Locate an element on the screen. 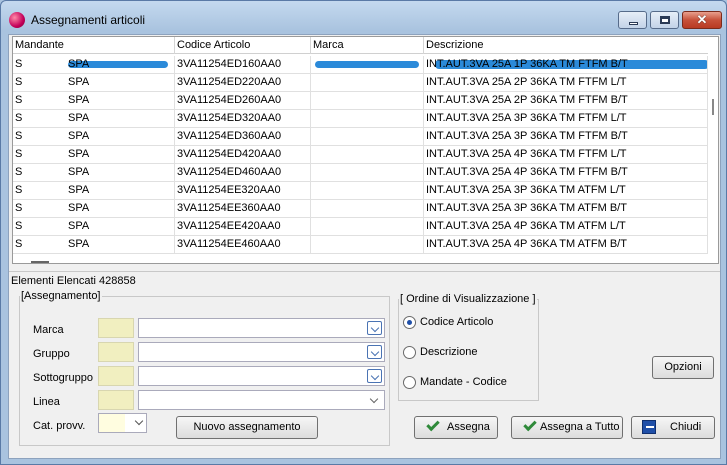 Image resolution: width=727 pixels, height=465 pixels. radio-codice-articolo: Codice Articolo is located at coordinates (463, 323).